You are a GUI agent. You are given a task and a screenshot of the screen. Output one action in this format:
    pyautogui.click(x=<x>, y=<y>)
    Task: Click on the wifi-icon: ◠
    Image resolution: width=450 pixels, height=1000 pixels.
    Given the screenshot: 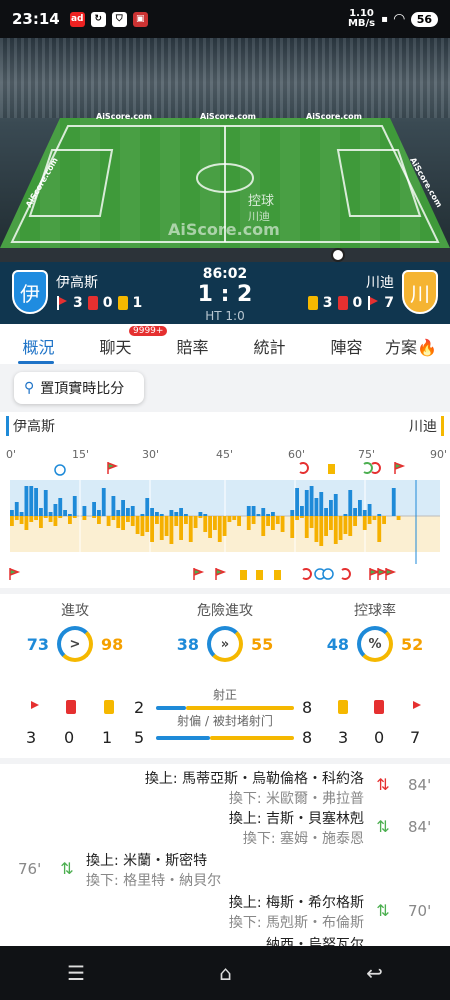 What is the action you would take?
    pyautogui.click(x=399, y=19)
    